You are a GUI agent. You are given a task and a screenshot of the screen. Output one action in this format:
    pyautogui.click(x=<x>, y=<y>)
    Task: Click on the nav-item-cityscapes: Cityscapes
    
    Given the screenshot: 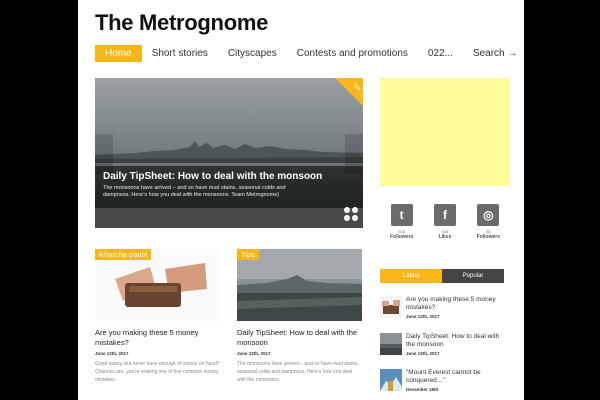 What is the action you would take?
    pyautogui.click(x=252, y=53)
    